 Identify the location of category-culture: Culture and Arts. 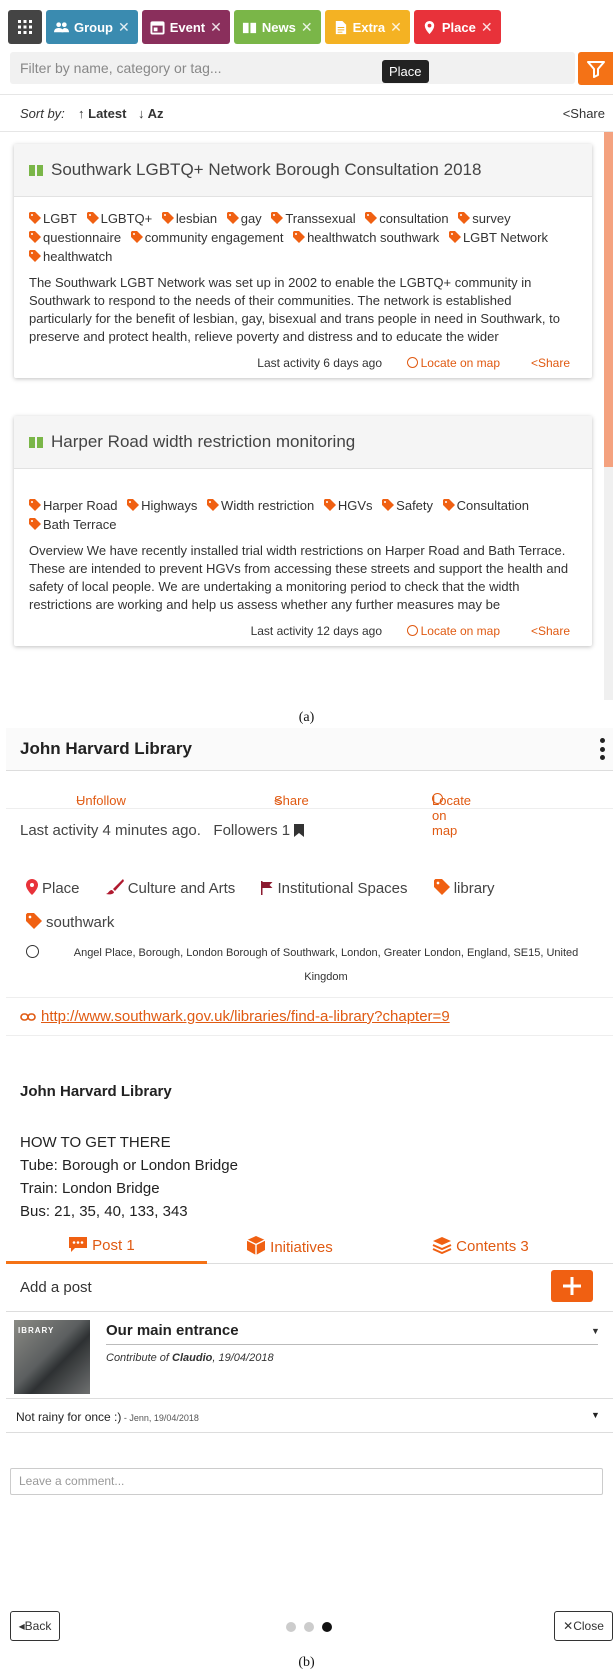
(170, 889).